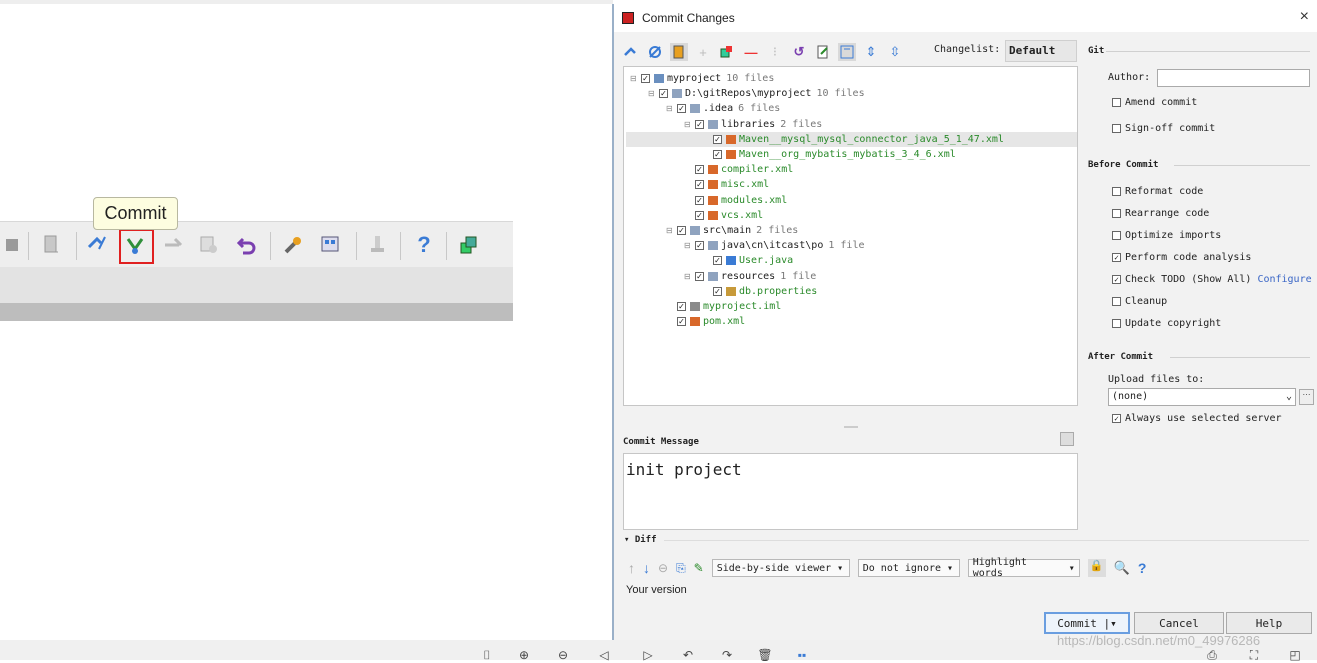  Describe the element at coordinates (1197, 418) in the screenshot. I see `always-use-checkbox: ✓ Always use selected server` at that location.